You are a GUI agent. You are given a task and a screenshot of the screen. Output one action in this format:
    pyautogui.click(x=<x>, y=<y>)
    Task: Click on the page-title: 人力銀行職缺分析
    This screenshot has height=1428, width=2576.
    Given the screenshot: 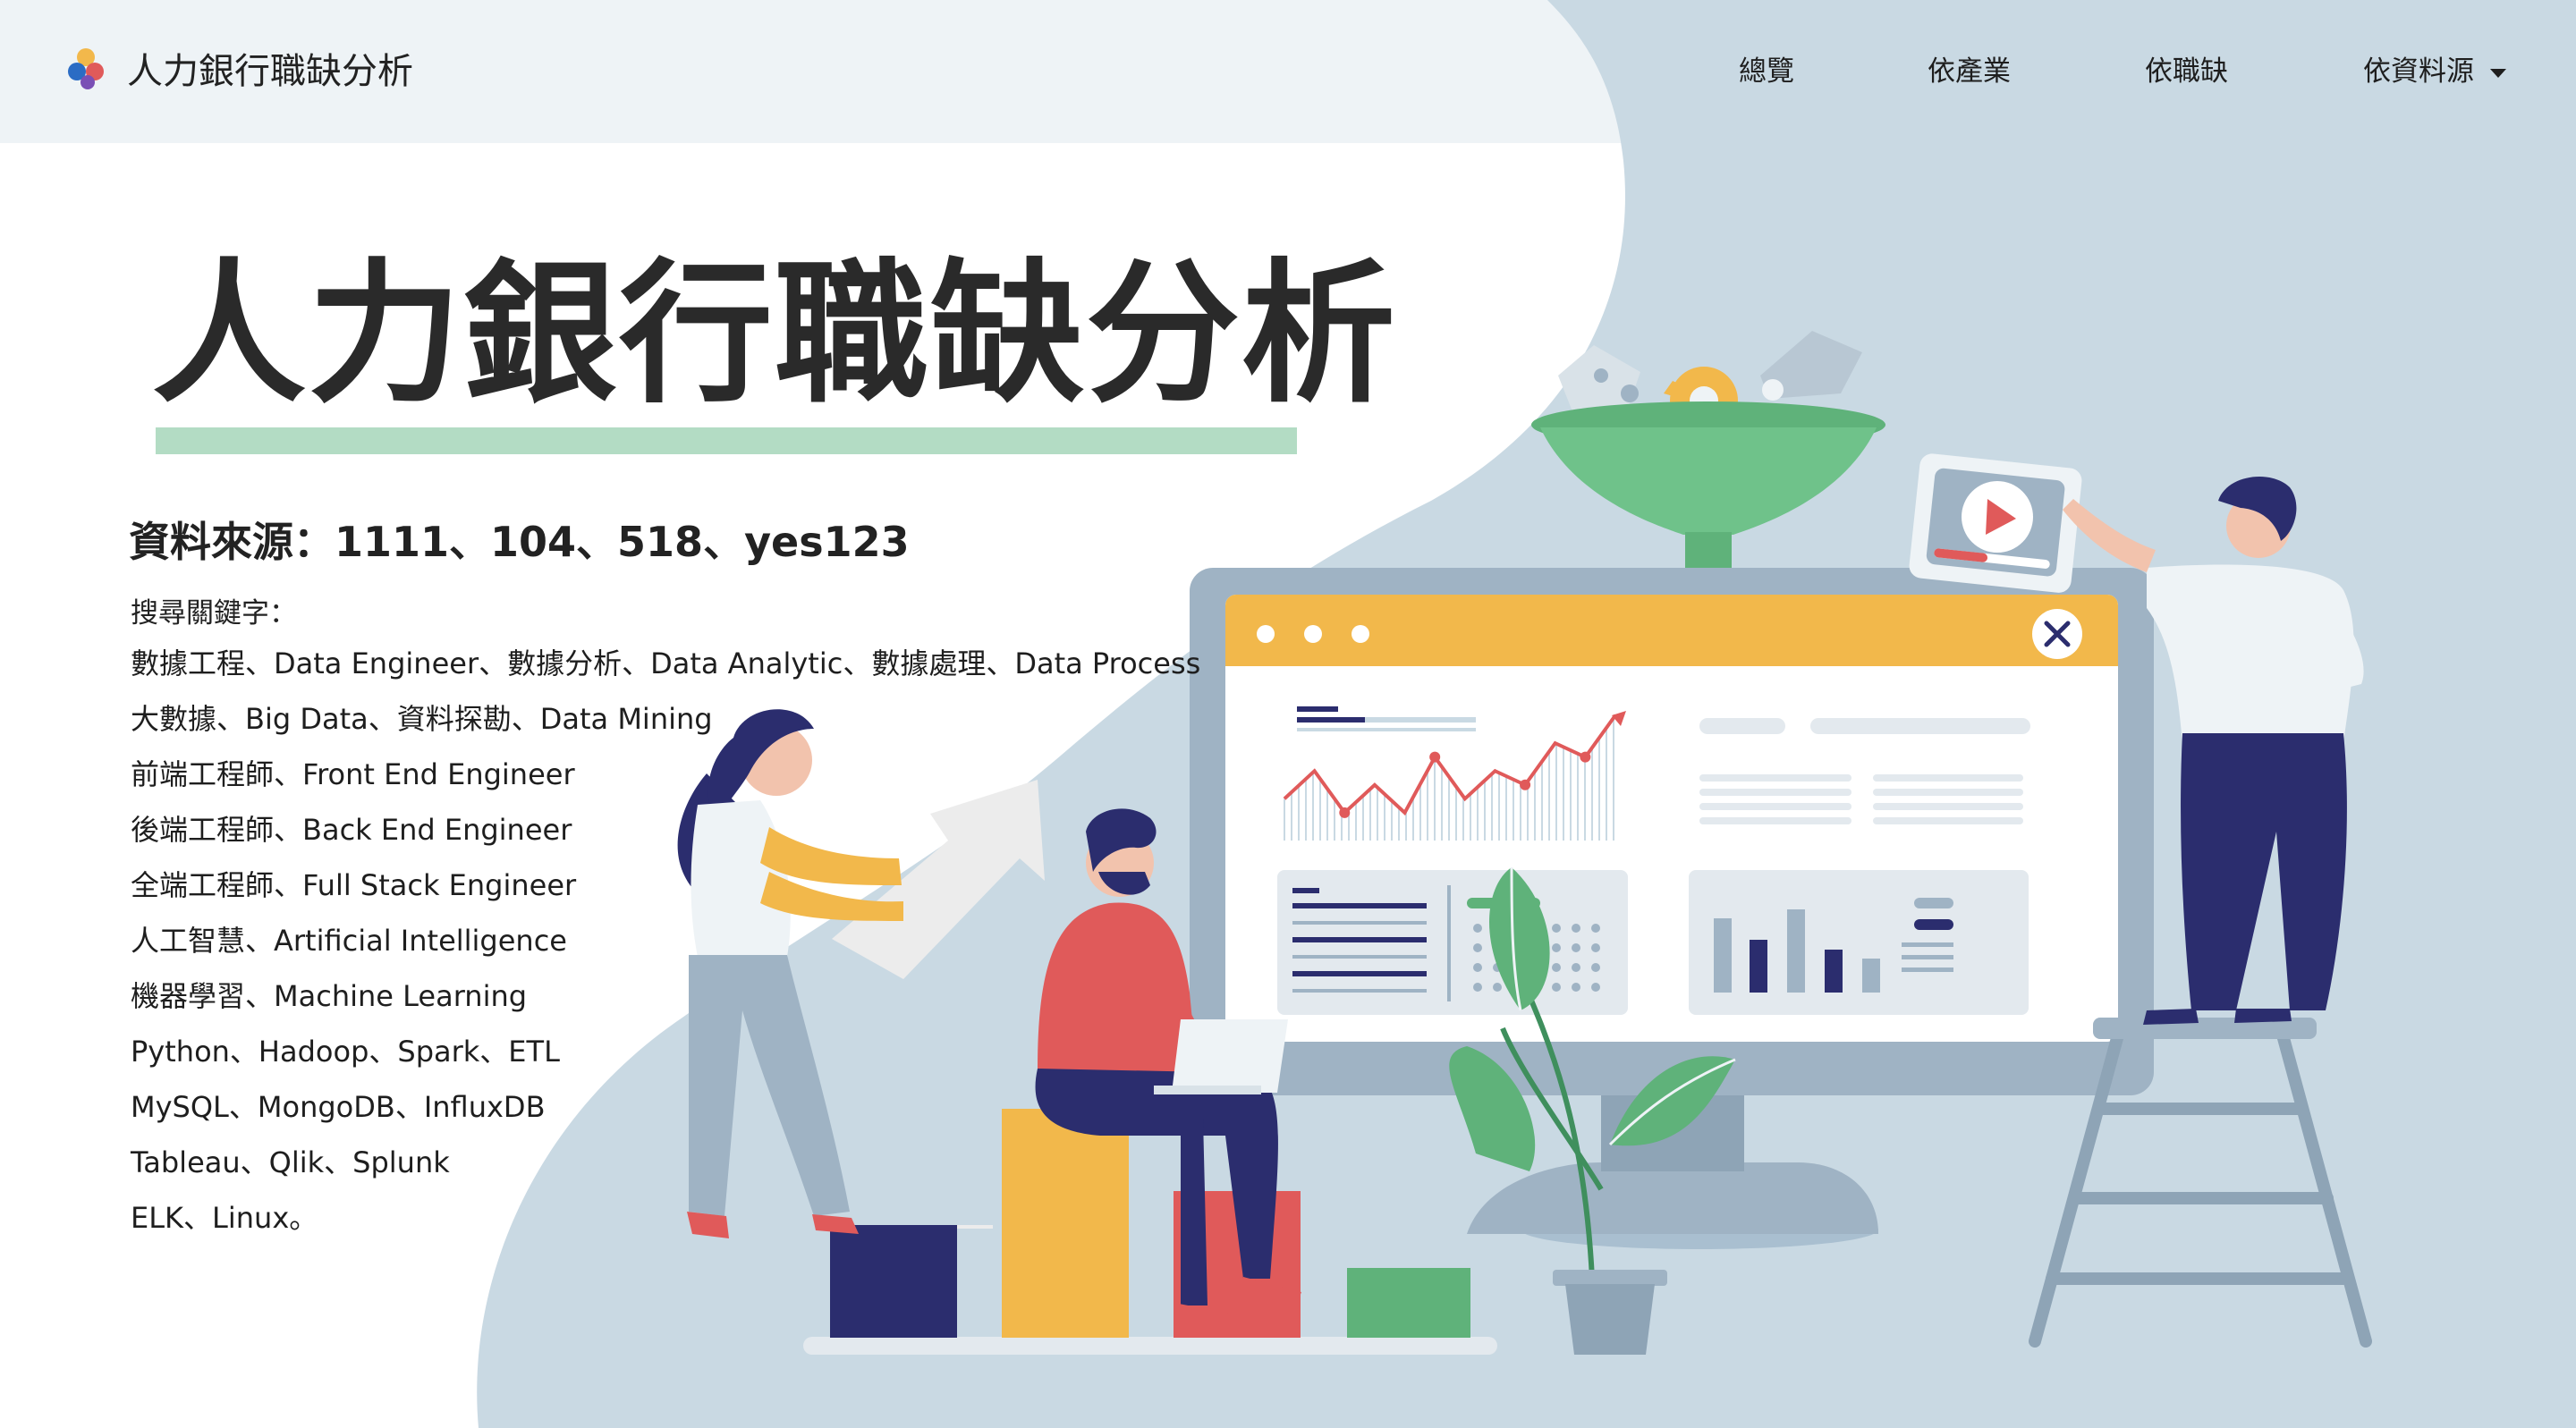 What is the action you would take?
    pyautogui.click(x=774, y=334)
    